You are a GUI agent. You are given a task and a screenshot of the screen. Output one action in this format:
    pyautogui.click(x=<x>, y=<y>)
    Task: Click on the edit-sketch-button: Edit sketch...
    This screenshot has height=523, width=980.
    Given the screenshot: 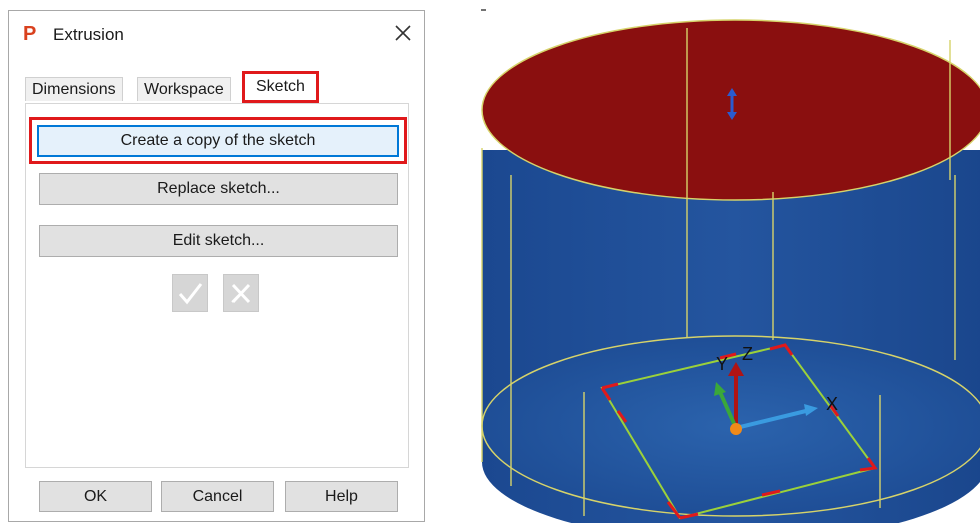 What is the action you would take?
    pyautogui.click(x=218, y=241)
    